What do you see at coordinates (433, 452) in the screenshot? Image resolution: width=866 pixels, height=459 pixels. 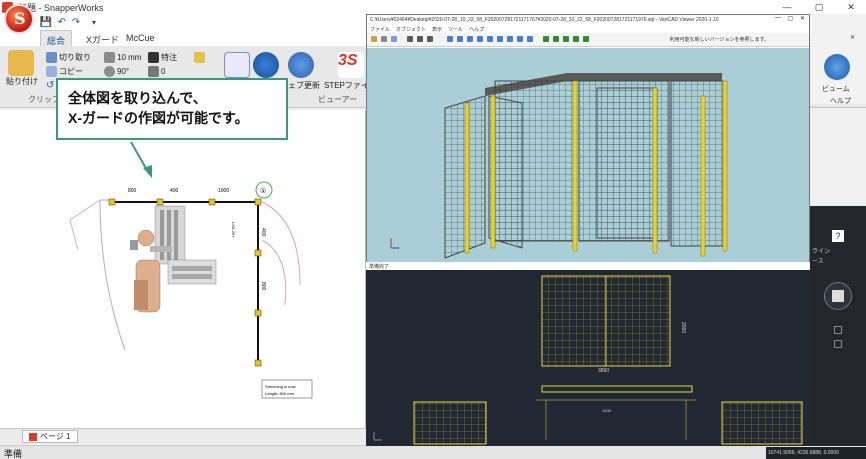 I see `status-bar: 準備` at bounding box center [433, 452].